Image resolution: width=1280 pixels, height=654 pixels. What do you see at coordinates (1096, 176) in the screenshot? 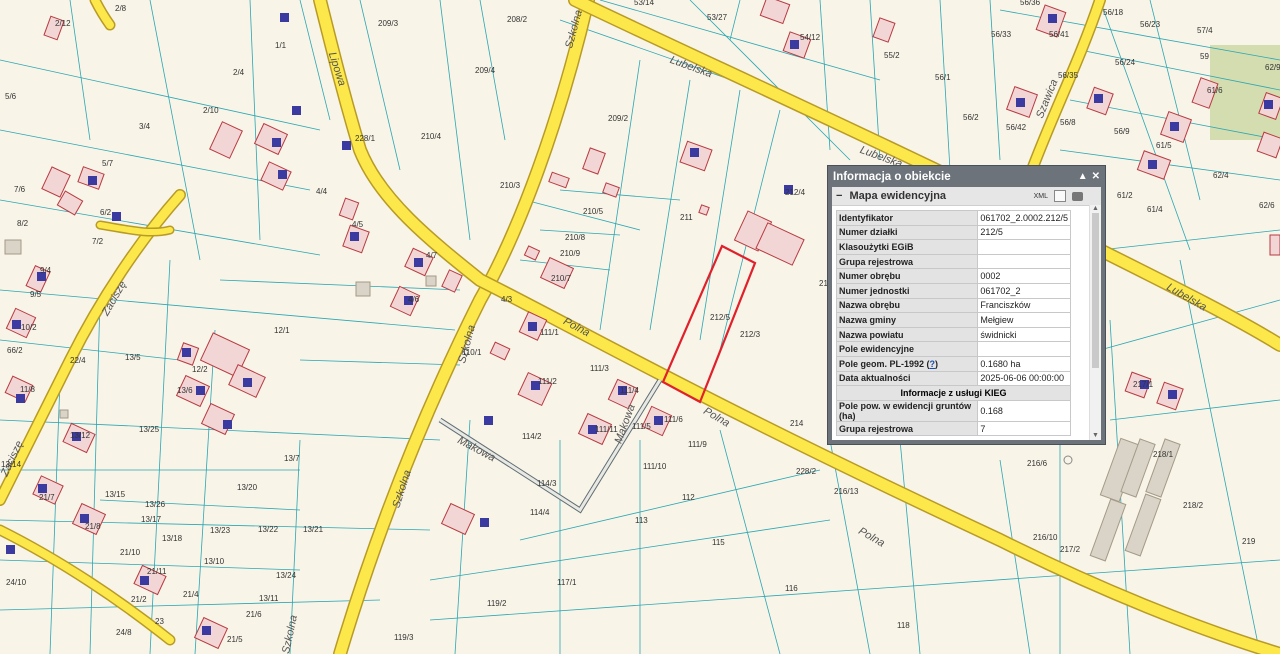
I see `close-icon: ✕` at bounding box center [1096, 176].